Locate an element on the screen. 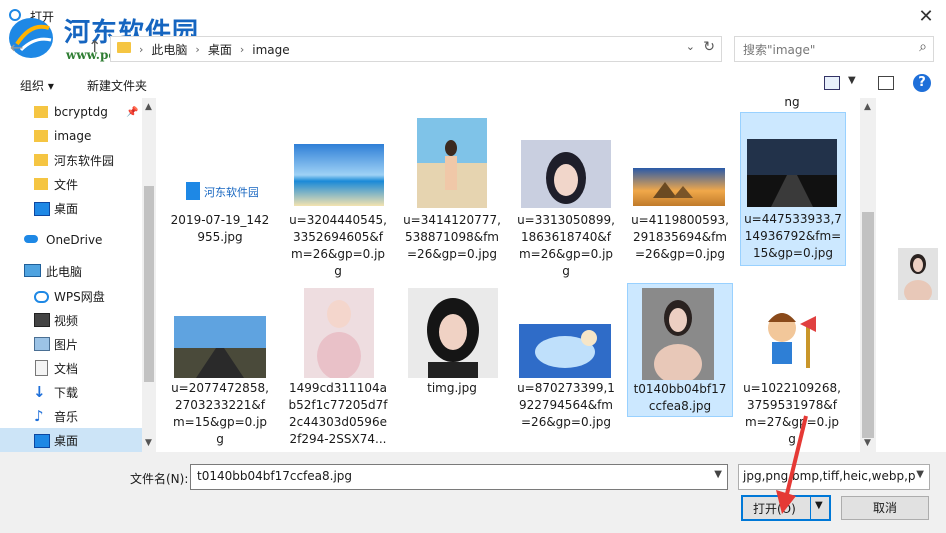 Image resolution: width=946 pixels, height=533 pixels. sidebar-item-onedrive: OneDrive is located at coordinates (71, 240).